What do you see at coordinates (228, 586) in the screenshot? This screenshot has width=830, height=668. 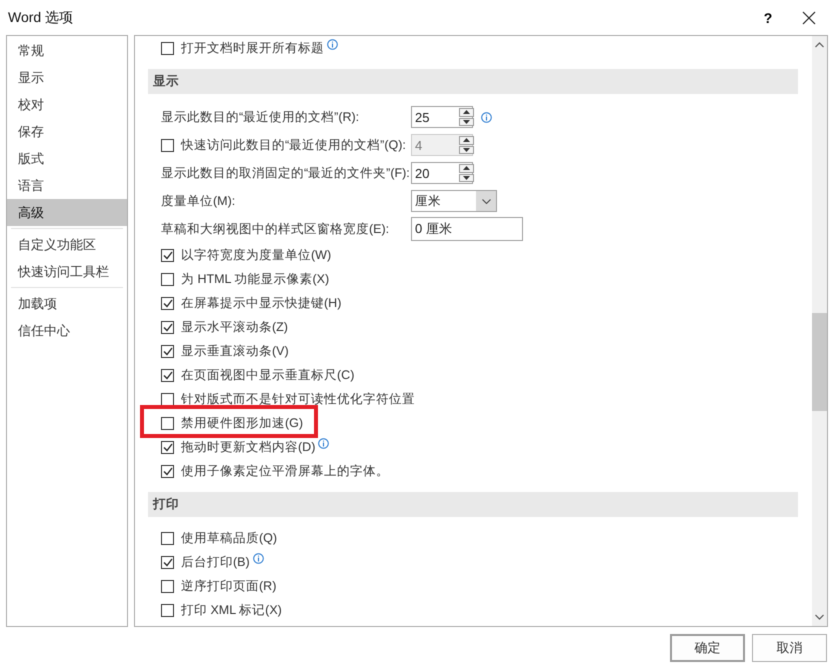 I see `option-label: 逆序打印页面(R)` at bounding box center [228, 586].